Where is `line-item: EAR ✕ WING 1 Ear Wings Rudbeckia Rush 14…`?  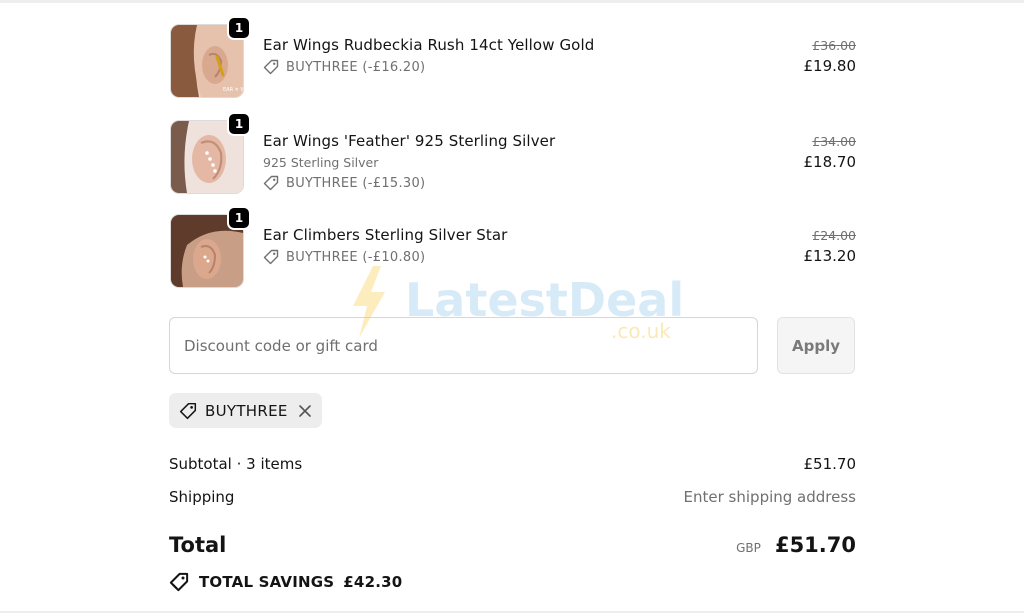 line-item: EAR ✕ WING 1 Ear Wings Rudbeckia Rush 14… is located at coordinates (513, 59).